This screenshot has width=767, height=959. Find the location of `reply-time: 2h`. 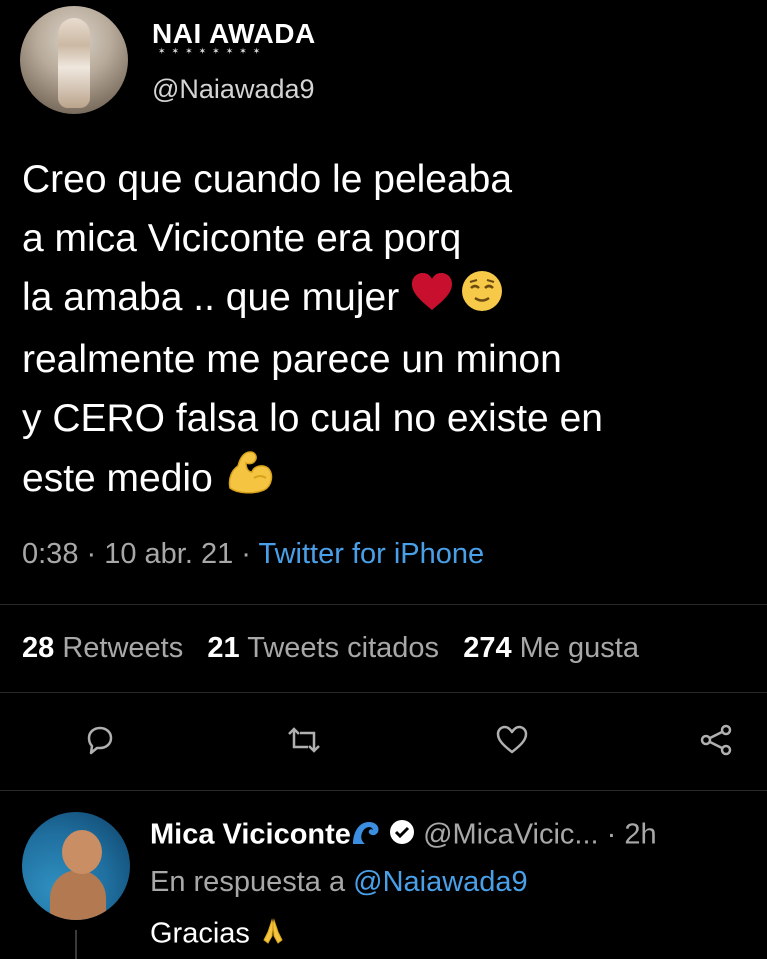

reply-time: 2h is located at coordinates (640, 834).